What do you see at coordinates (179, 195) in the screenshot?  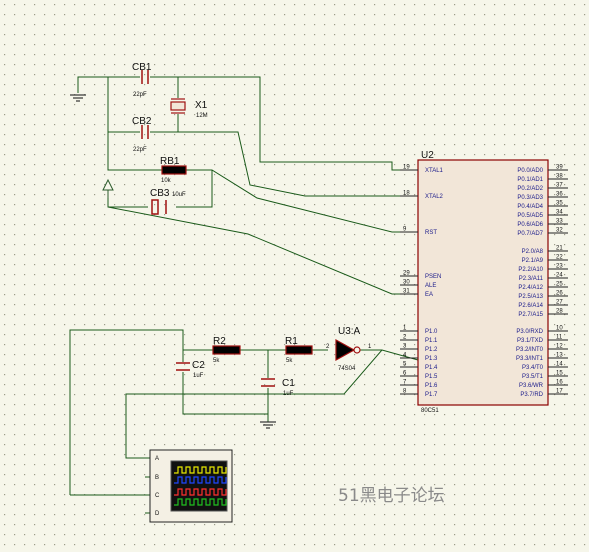 I see `cb3-value: 10uF` at bounding box center [179, 195].